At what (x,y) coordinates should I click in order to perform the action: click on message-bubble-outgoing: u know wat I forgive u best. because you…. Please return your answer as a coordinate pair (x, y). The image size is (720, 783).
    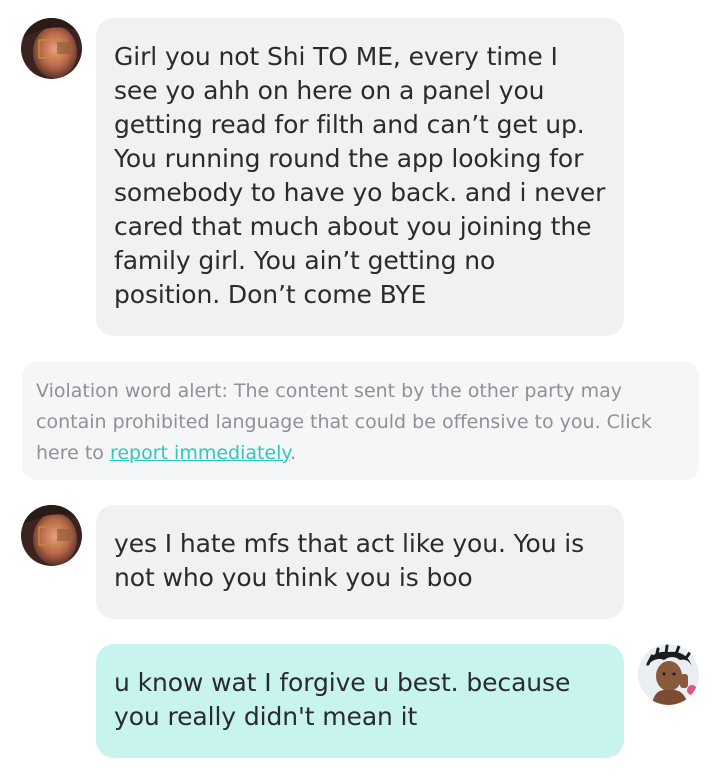
    Looking at the image, I should click on (360, 701).